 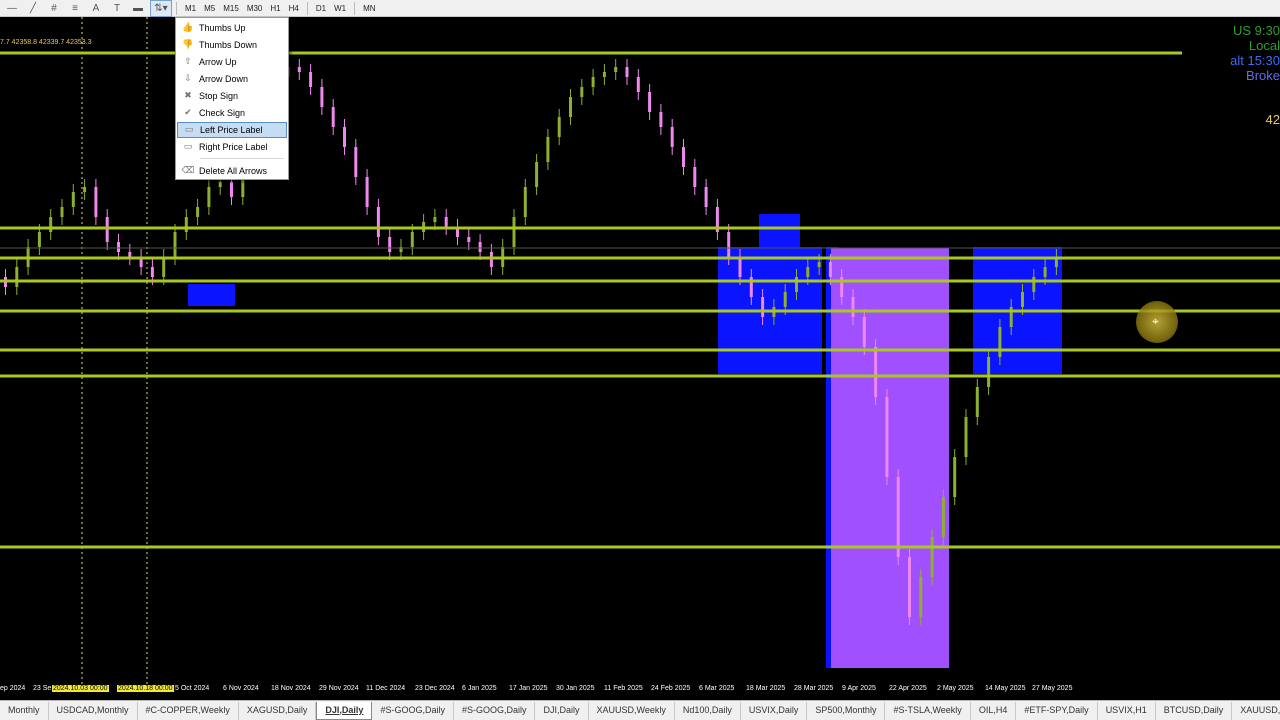 What do you see at coordinates (209, 8) in the screenshot?
I see `timeframe-m5: M5` at bounding box center [209, 8].